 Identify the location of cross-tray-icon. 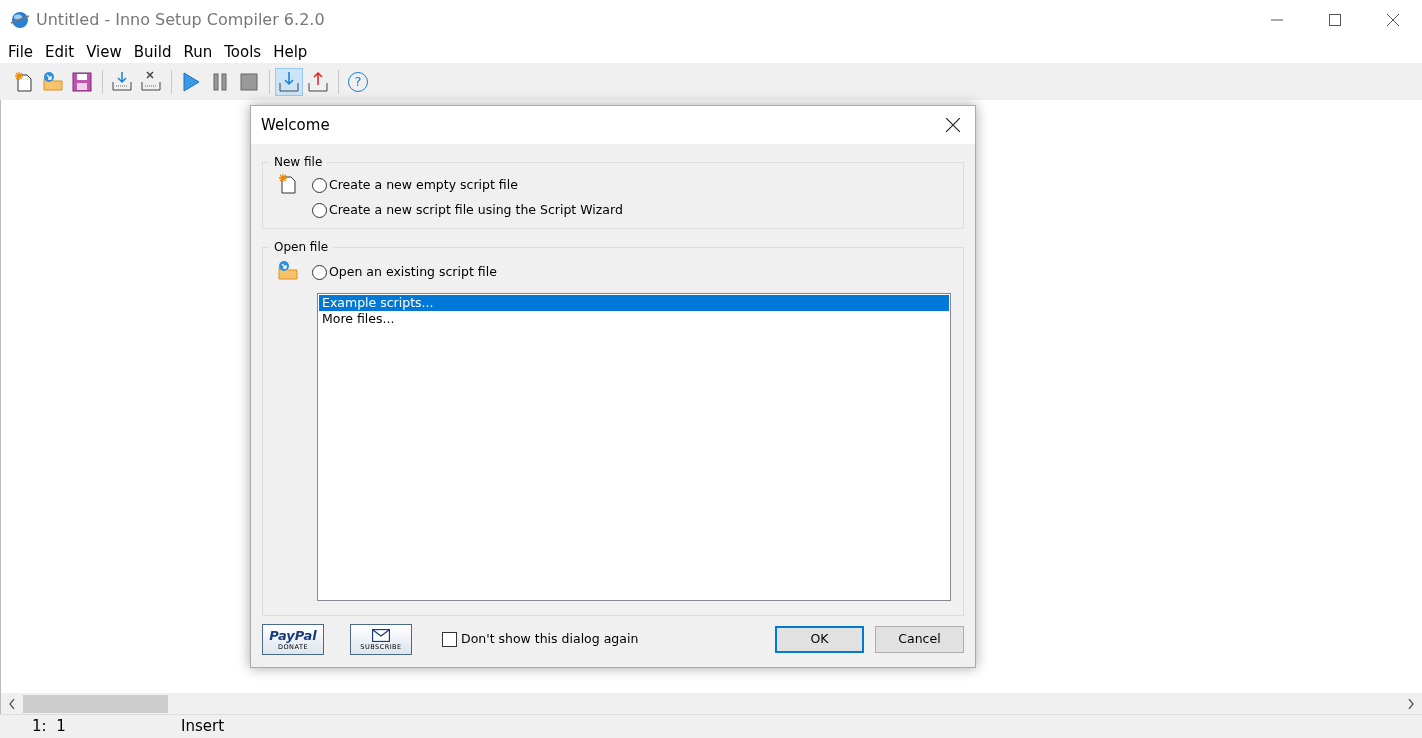
(151, 81).